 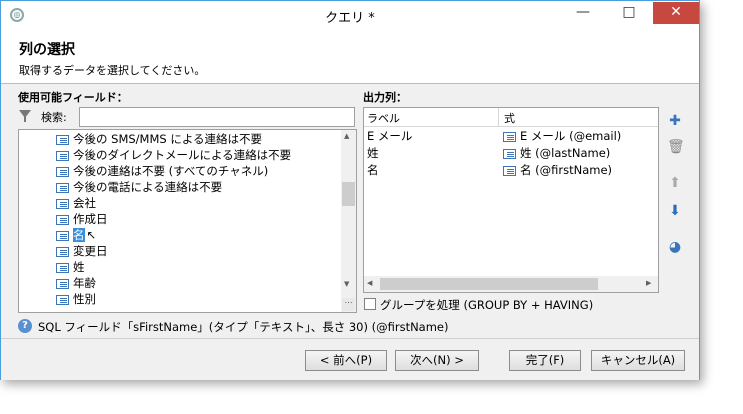 What do you see at coordinates (565, 153) in the screenshot?
I see `row-expression-text: 姓 (@lastName)` at bounding box center [565, 153].